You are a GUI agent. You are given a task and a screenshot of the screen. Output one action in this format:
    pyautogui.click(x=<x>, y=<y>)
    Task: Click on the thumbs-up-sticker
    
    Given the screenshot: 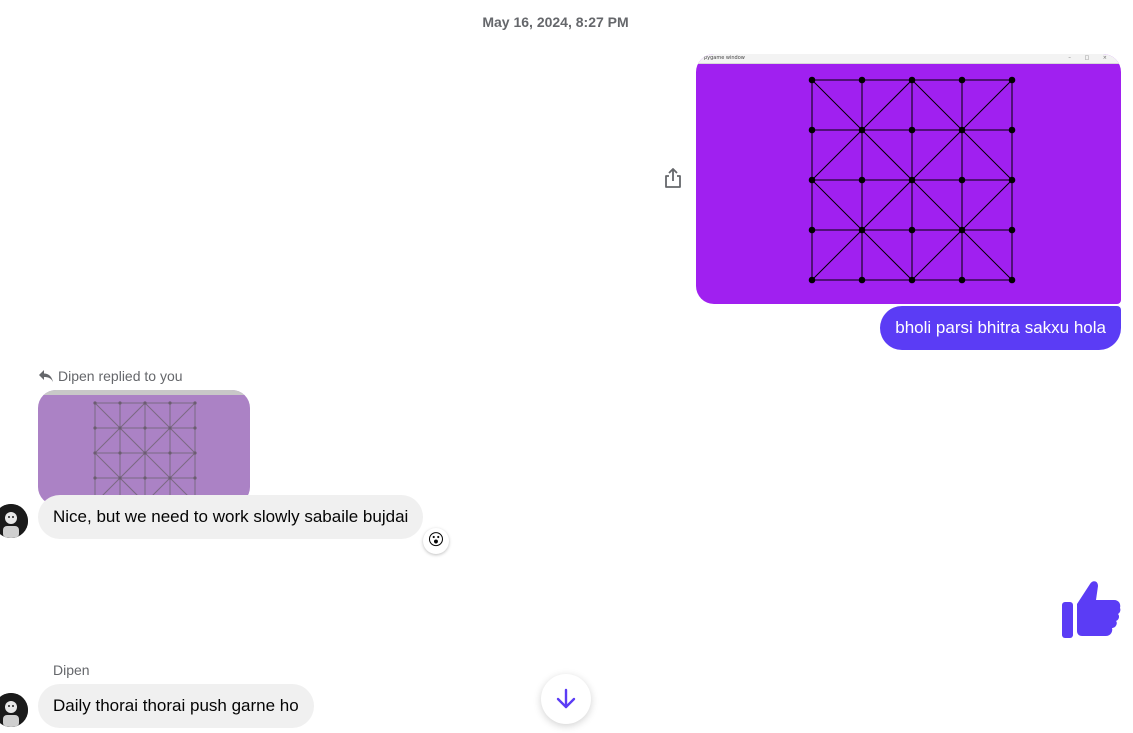 What is the action you would take?
    pyautogui.click(x=1091, y=608)
    